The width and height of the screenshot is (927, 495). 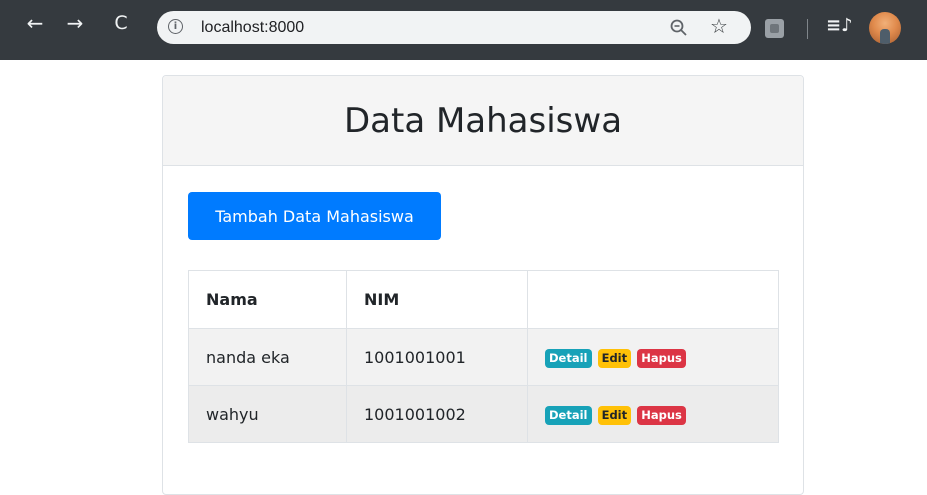 I want to click on card-header: Data Mahasiswa, so click(x=483, y=121).